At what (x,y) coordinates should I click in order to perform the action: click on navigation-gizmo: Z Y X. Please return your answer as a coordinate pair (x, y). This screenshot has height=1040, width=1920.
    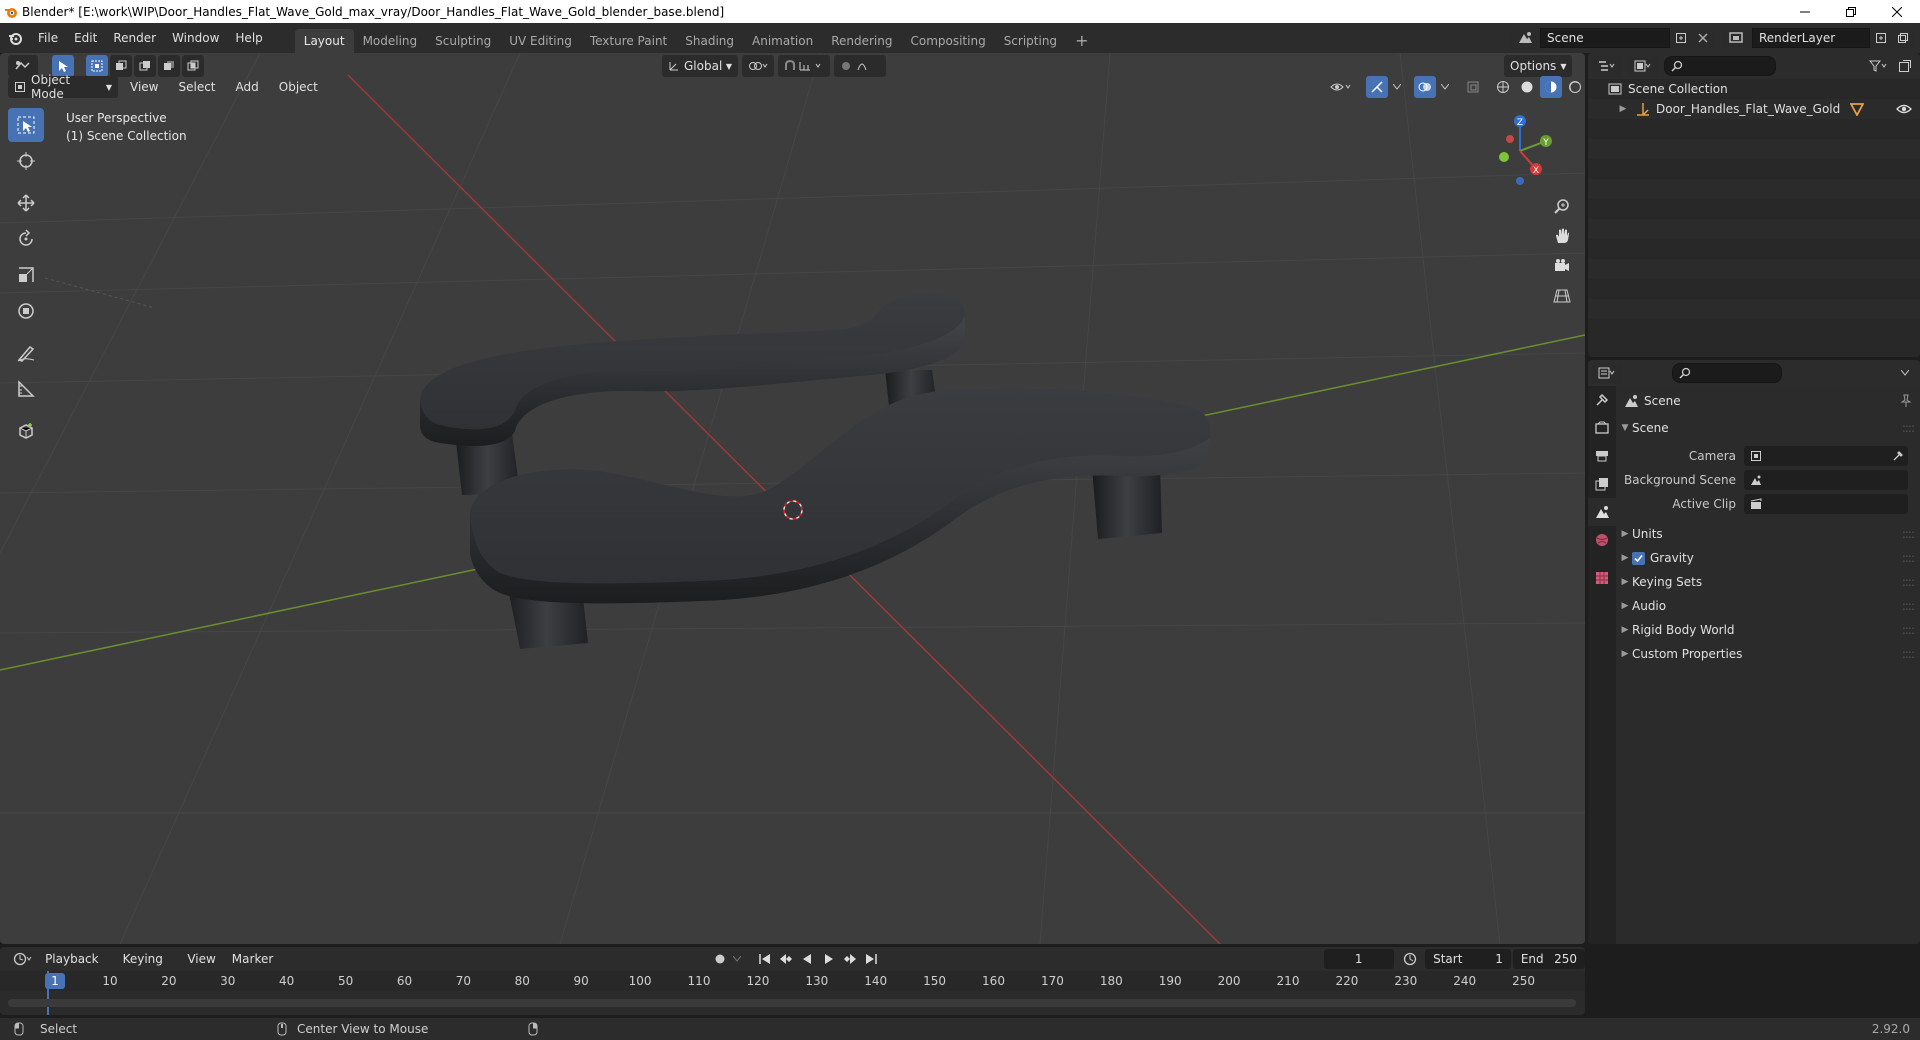
    Looking at the image, I should click on (1520, 151).